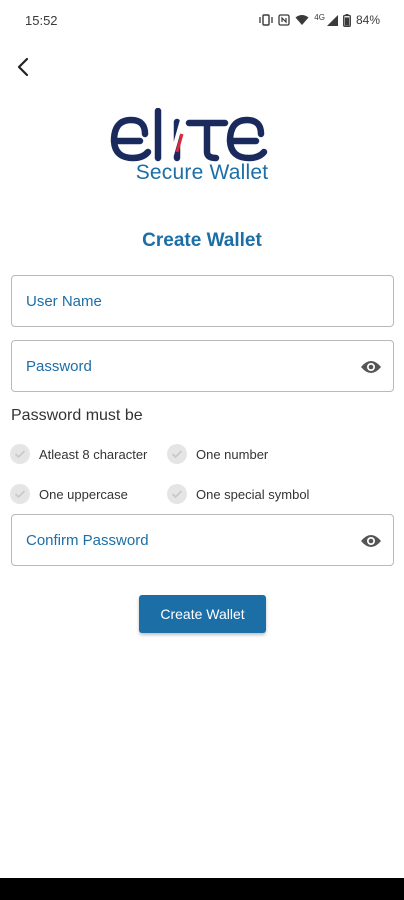 This screenshot has width=404, height=900. I want to click on username-field, so click(202, 301).